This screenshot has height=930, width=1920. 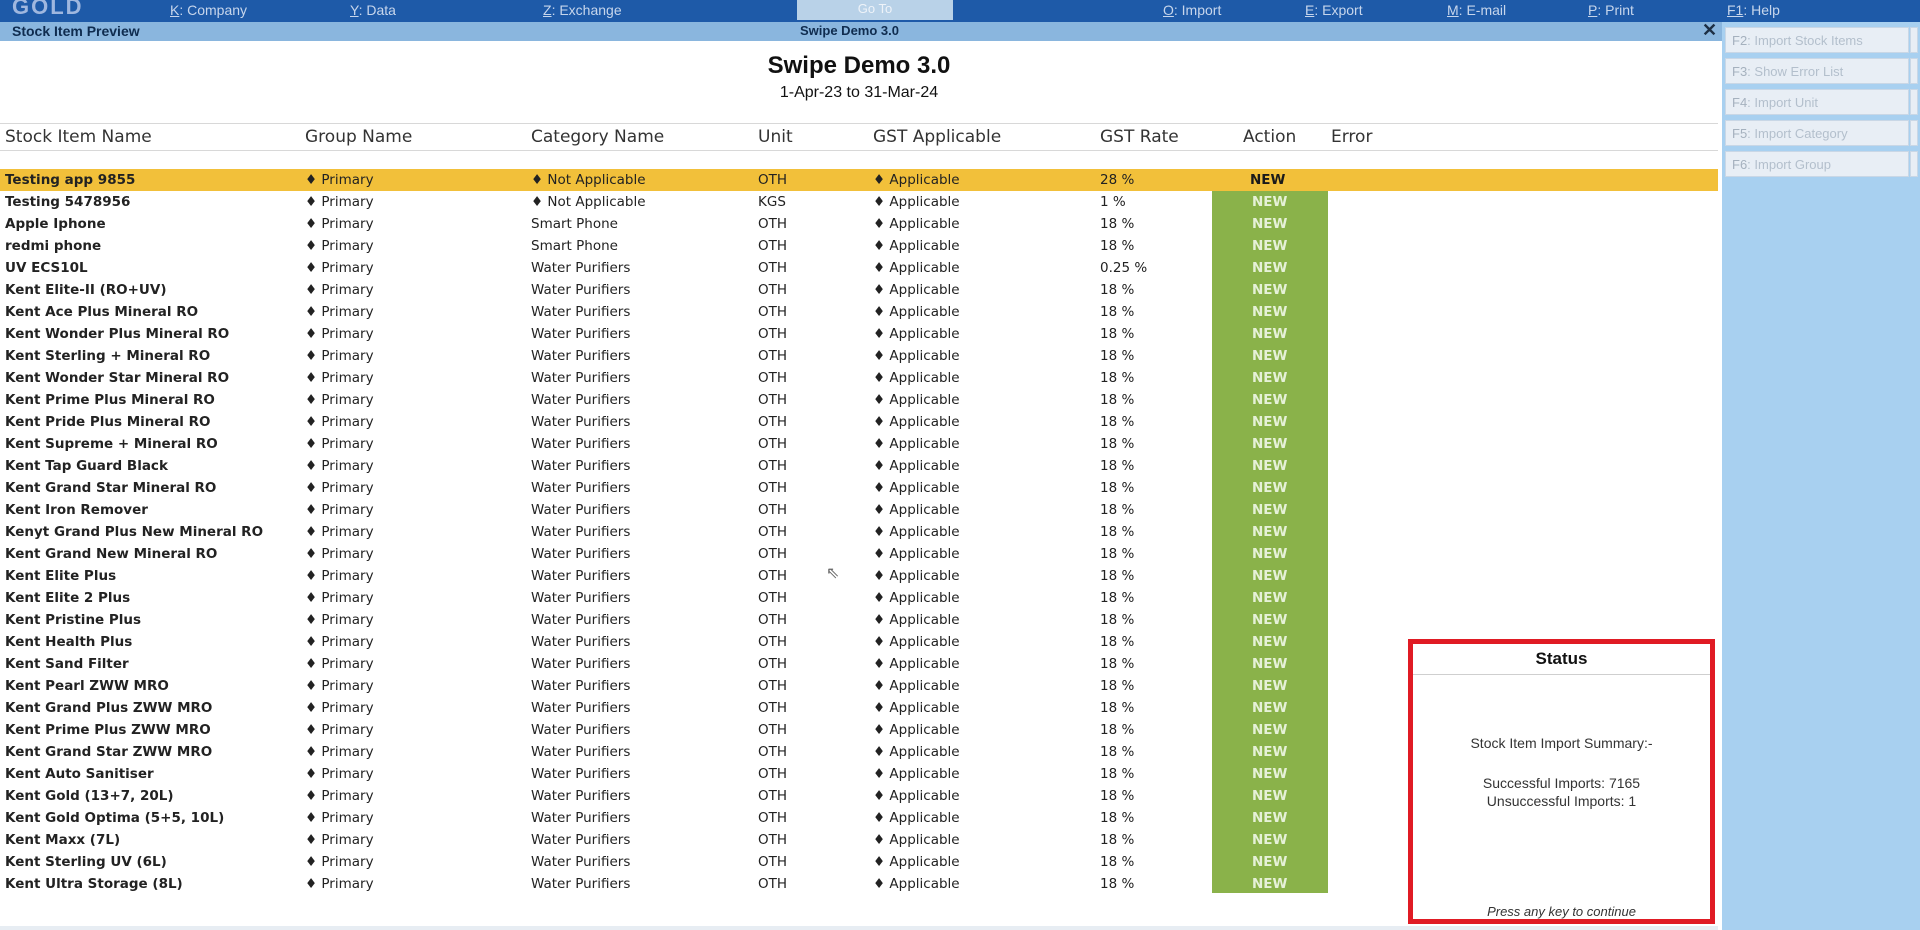 What do you see at coordinates (1561, 911) in the screenshot?
I see `press-any-key-prompt: Press any key to continue` at bounding box center [1561, 911].